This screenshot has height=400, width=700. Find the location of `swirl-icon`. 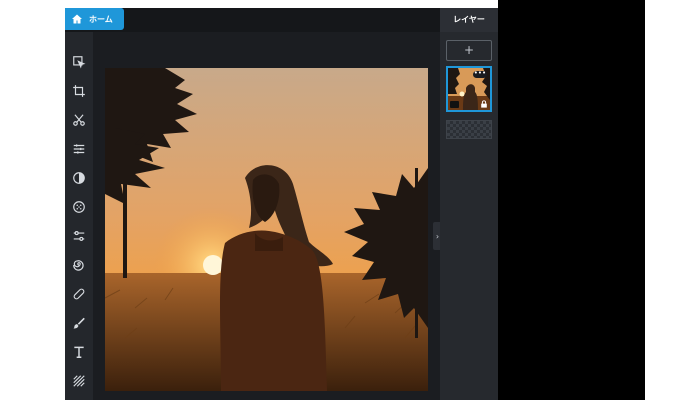

swirl-icon is located at coordinates (79, 265).